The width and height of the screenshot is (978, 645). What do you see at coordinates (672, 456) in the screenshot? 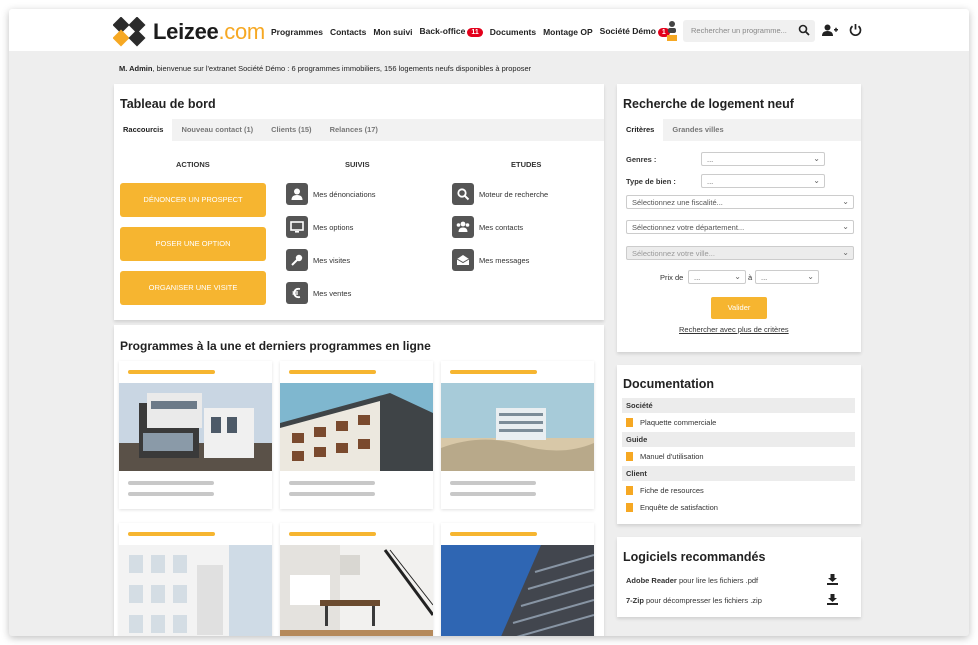
I see `doc-item-label: Manuel d'utilisation` at bounding box center [672, 456].